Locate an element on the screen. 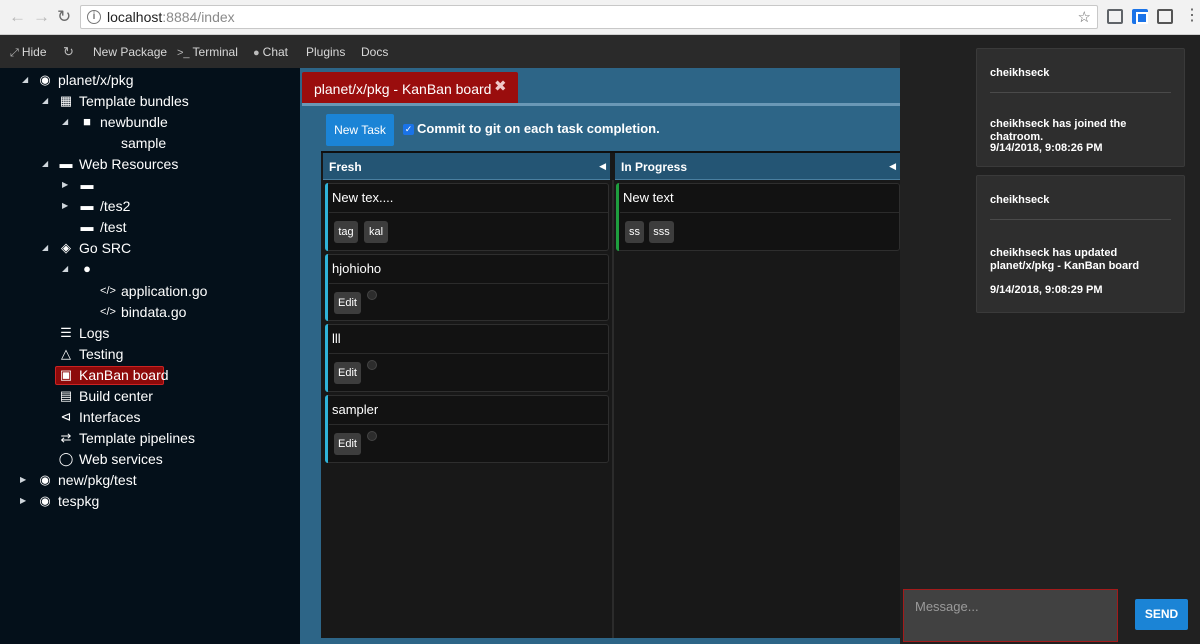 The image size is (1200, 644). terminal-label: Terminal is located at coordinates (215, 52).